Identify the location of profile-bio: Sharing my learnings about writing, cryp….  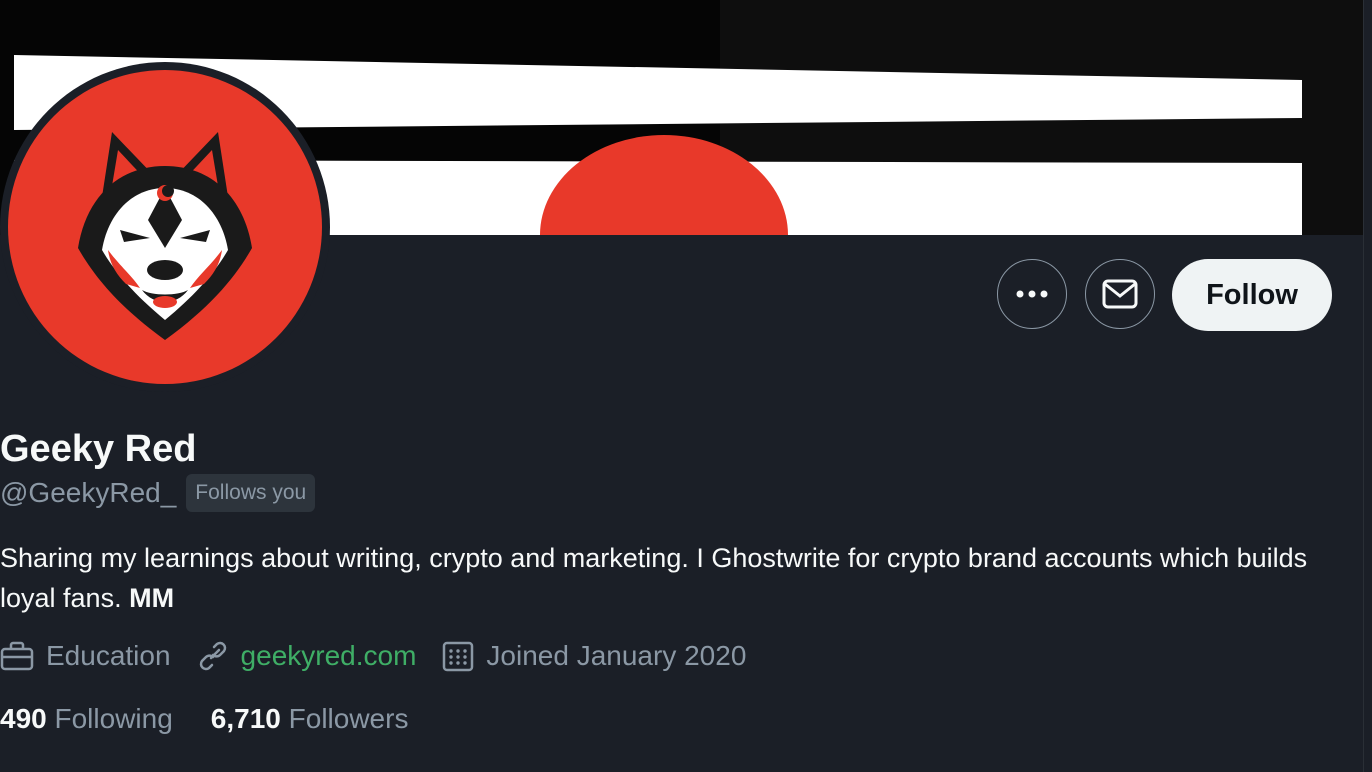
(670, 578).